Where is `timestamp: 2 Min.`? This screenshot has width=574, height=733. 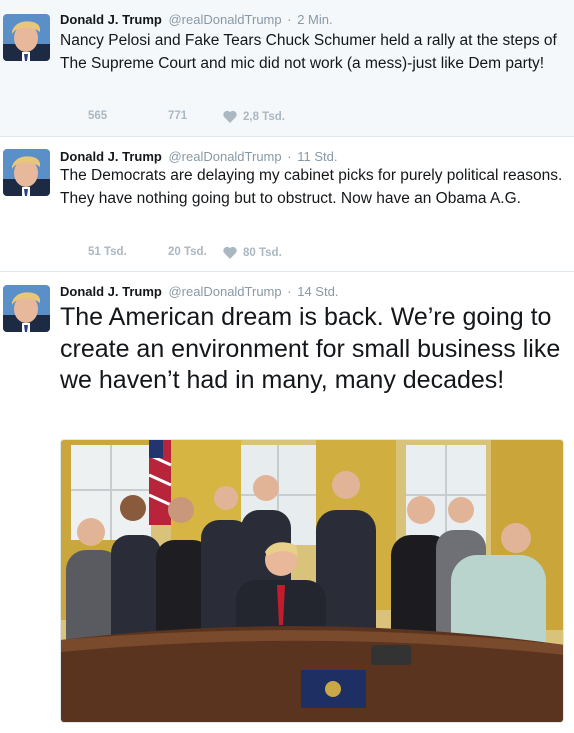
timestamp: 2 Min. is located at coordinates (314, 19).